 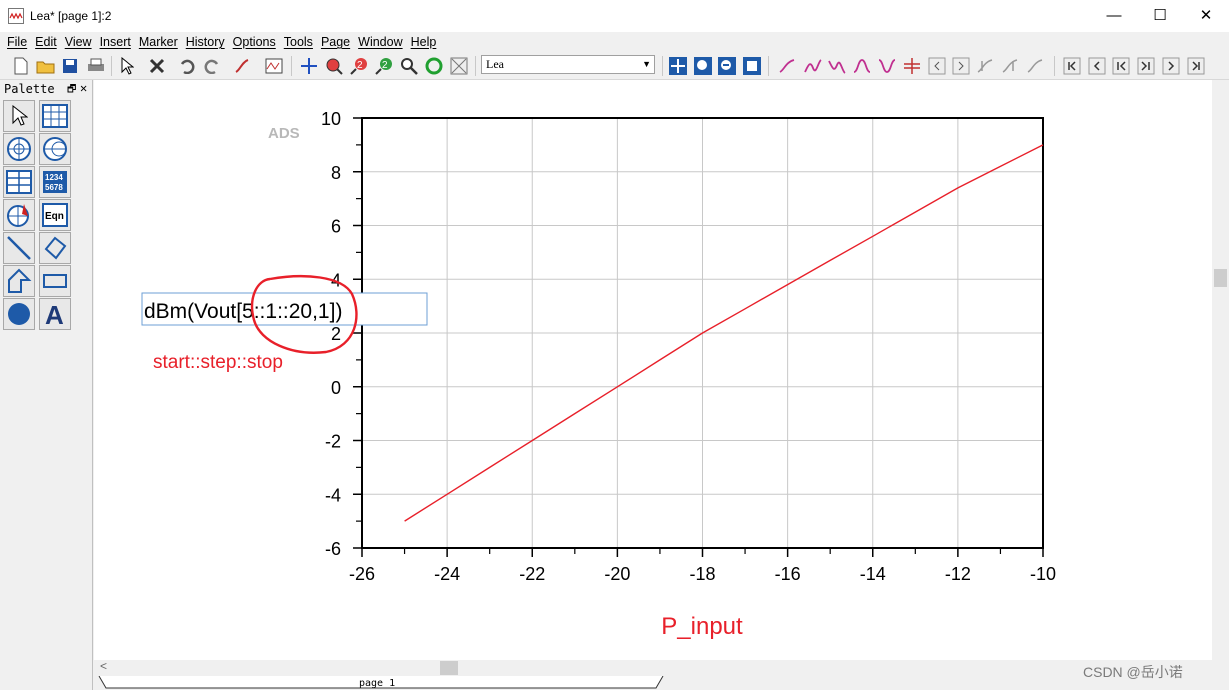 I want to click on vertical-scroll-thumb, so click(x=1220, y=278).